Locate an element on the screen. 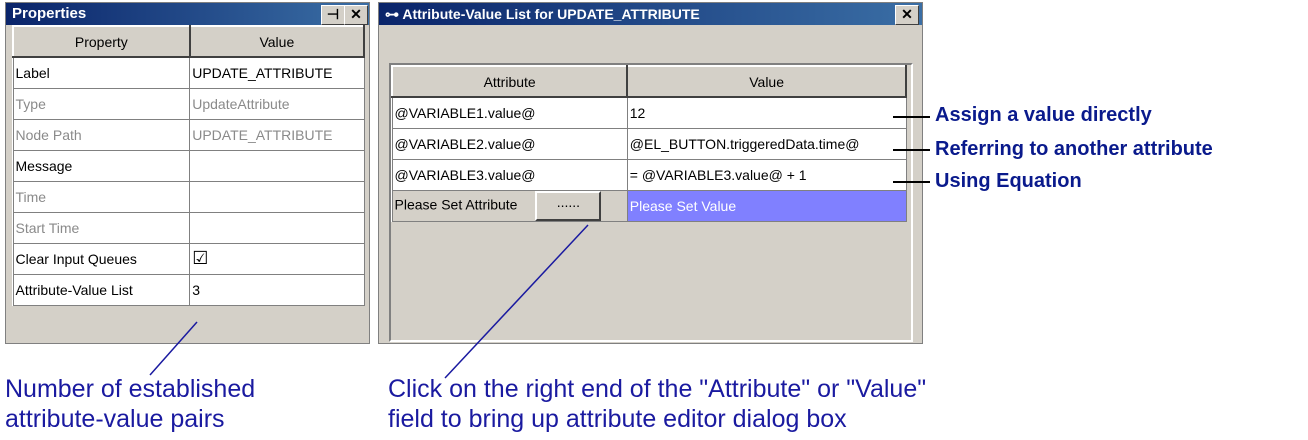 The width and height of the screenshot is (1308, 440). caption-pairs-line2: attribute-value pairs is located at coordinates (115, 419).